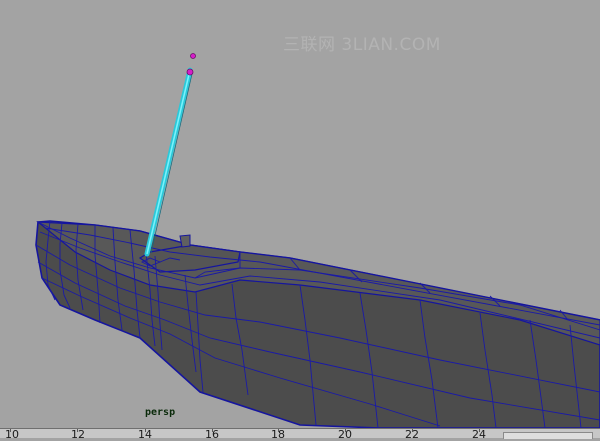 Image resolution: width=600 pixels, height=441 pixels. Describe the element at coordinates (479, 434) in the screenshot. I see `frame-label: 24` at that location.